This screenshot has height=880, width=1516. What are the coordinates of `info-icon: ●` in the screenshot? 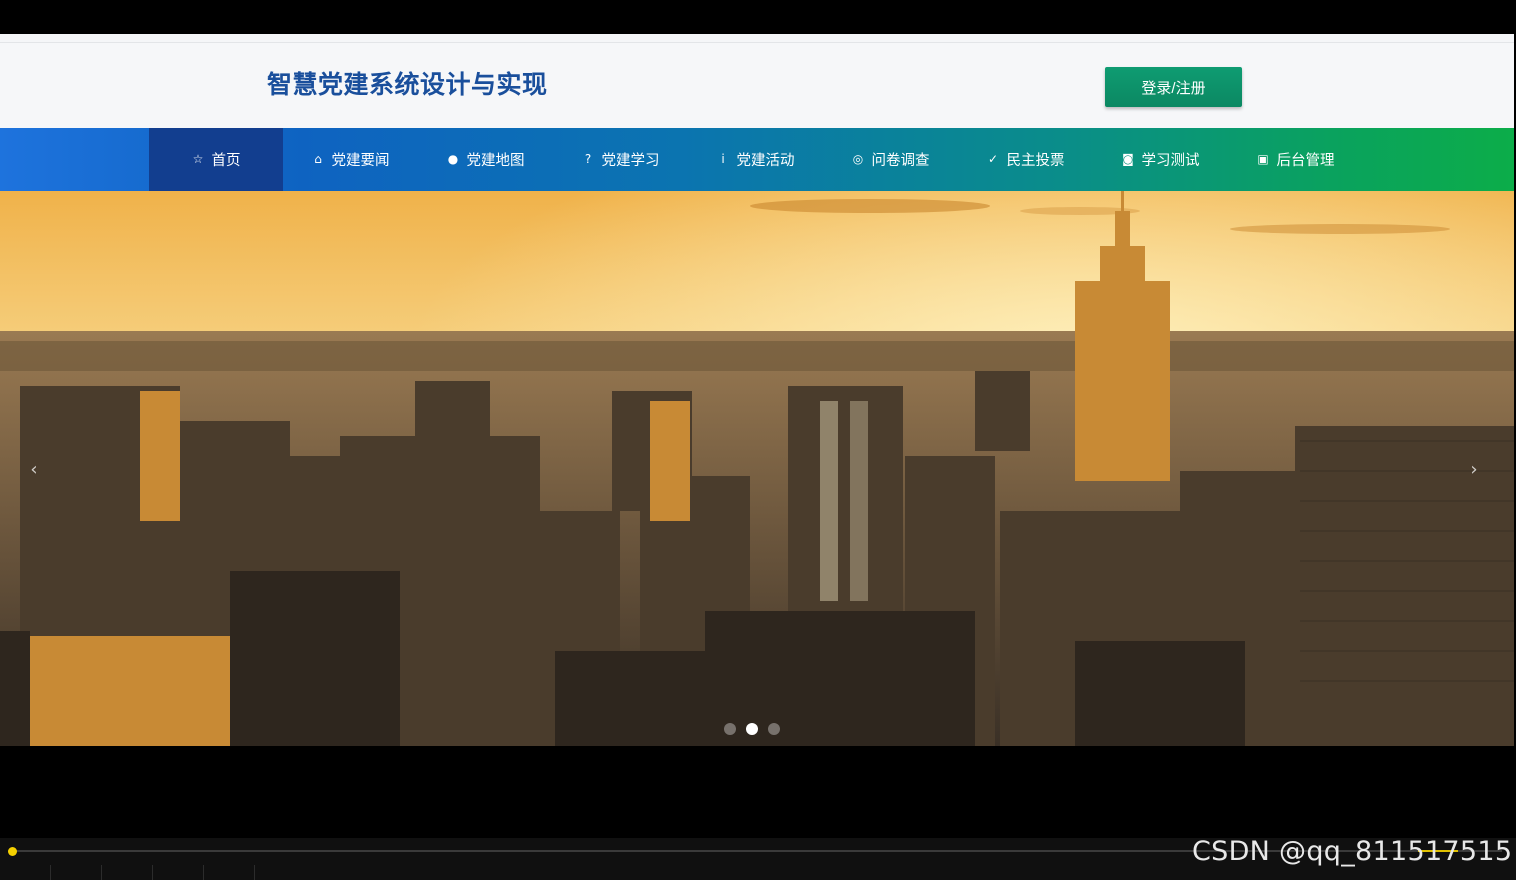 It's located at (453, 159).